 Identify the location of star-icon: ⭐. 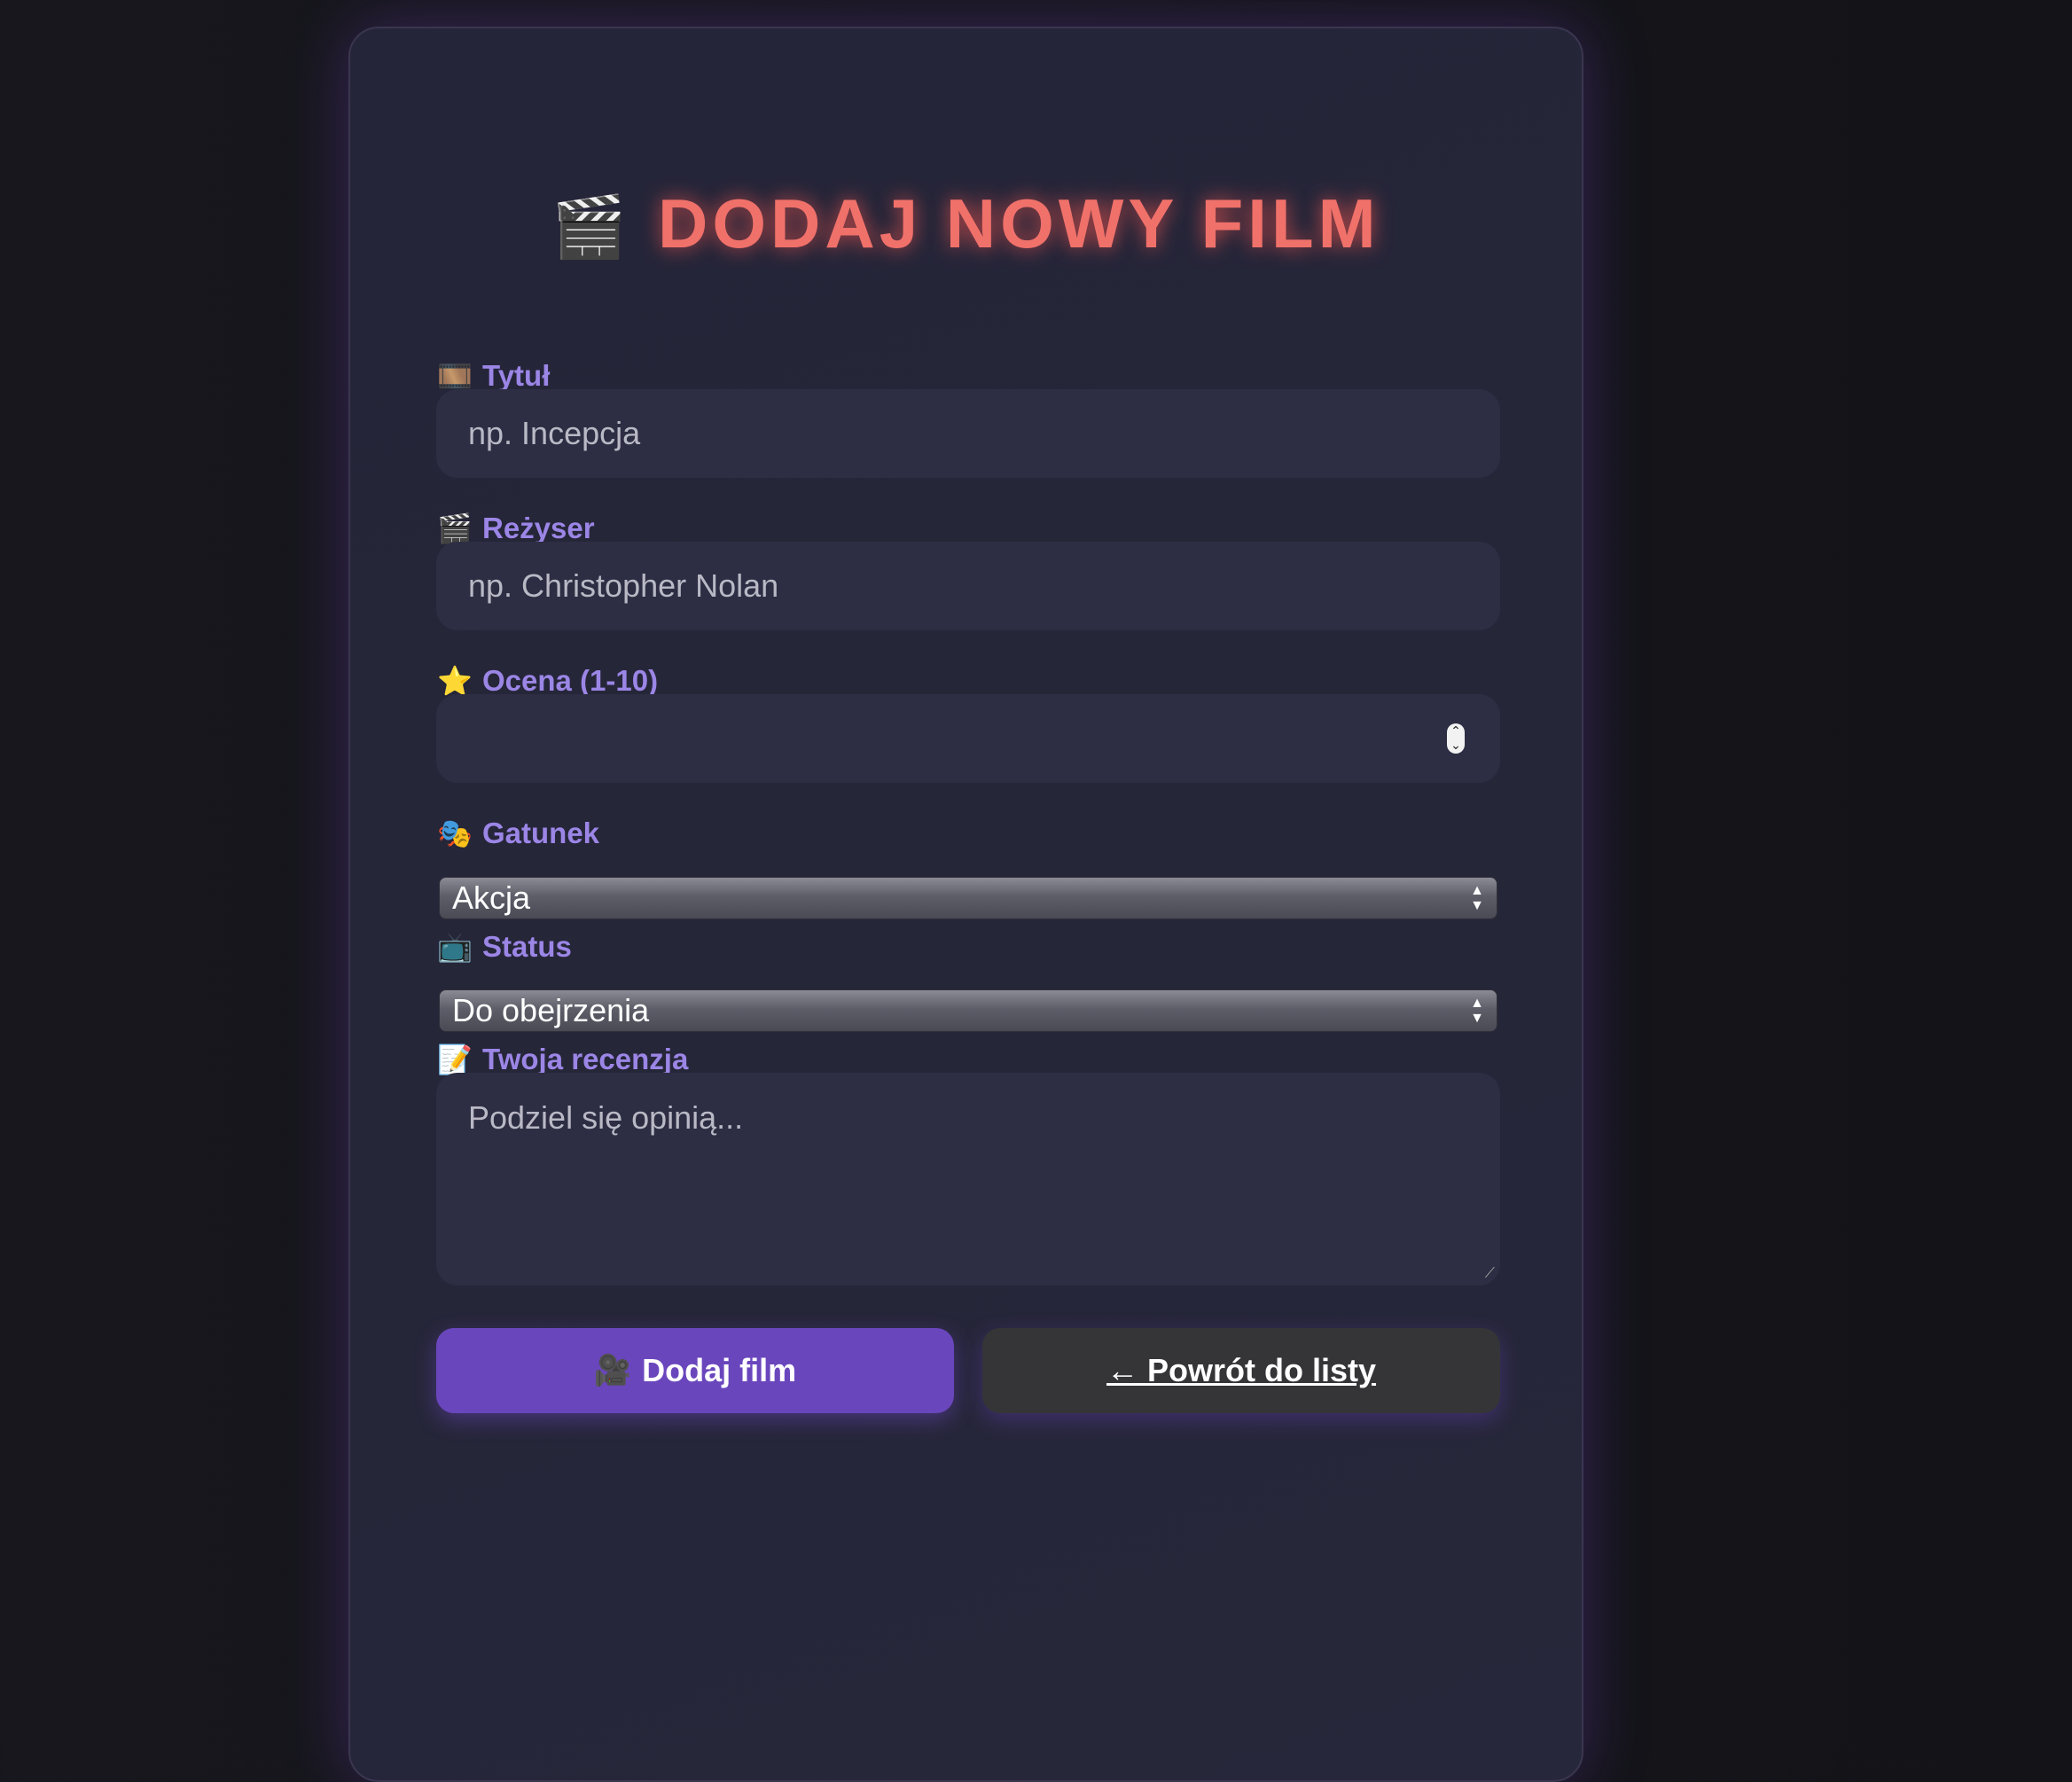
(455, 681).